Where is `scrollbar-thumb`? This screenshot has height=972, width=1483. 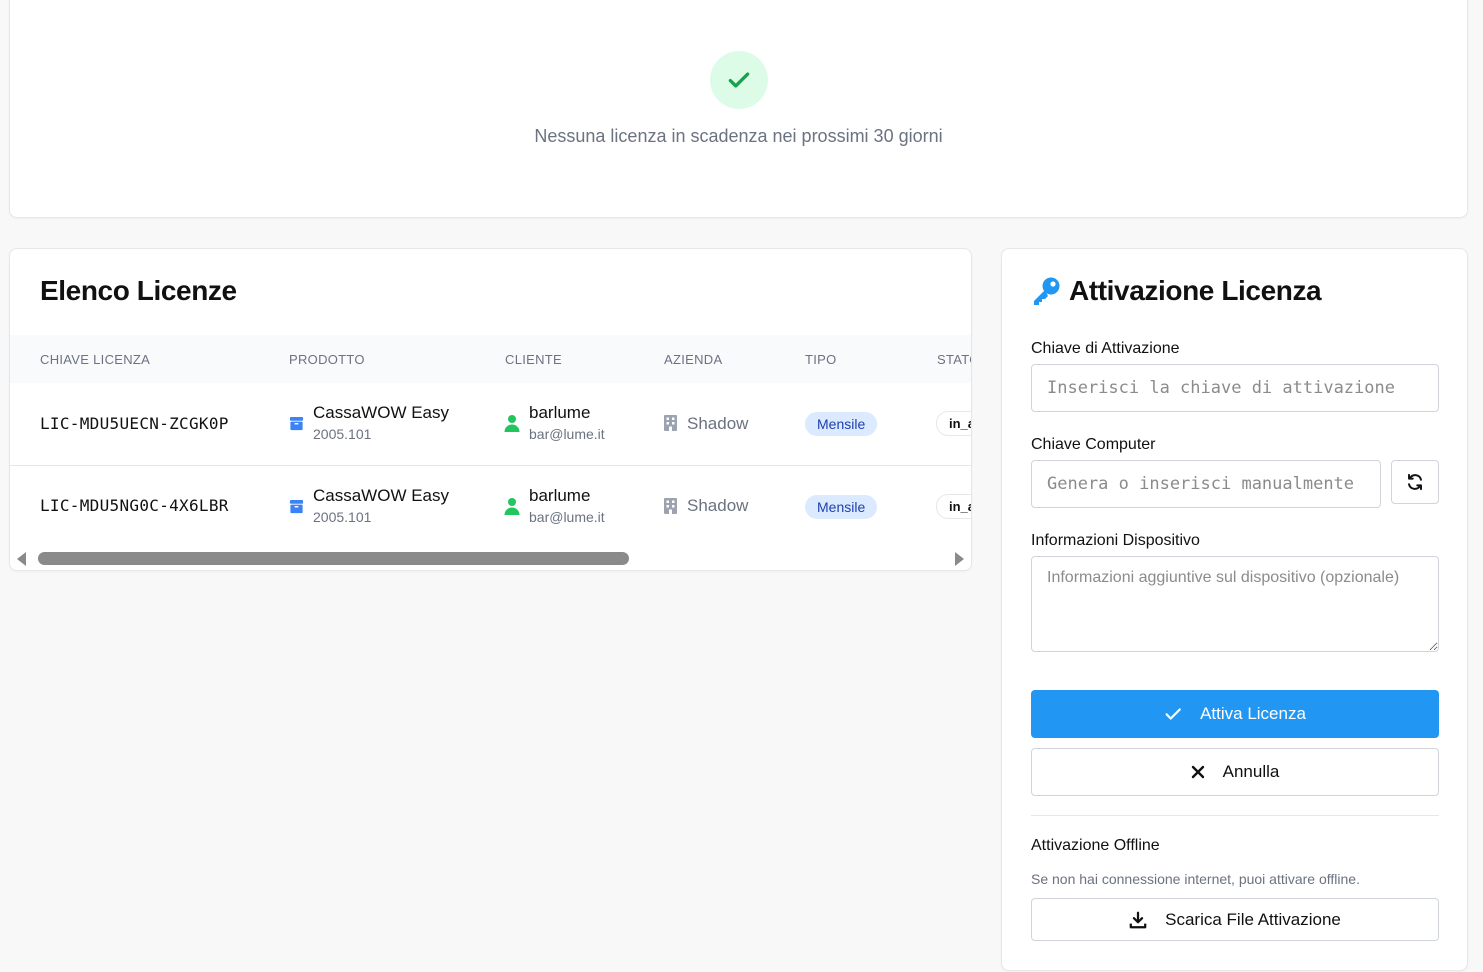 scrollbar-thumb is located at coordinates (333, 558).